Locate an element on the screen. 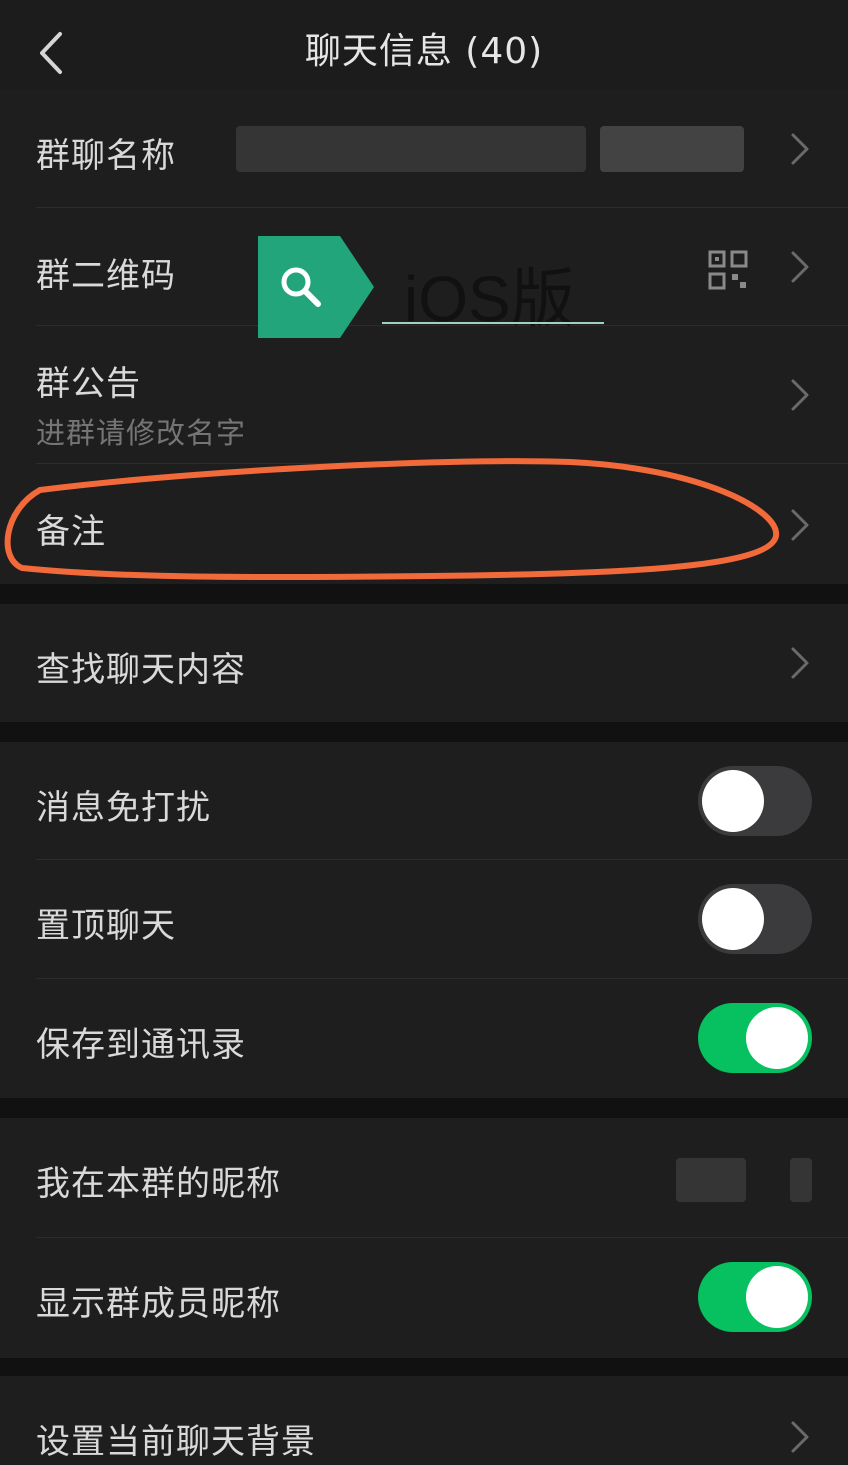 This screenshot has height=1465, width=848. search-icon is located at coordinates (301, 287).